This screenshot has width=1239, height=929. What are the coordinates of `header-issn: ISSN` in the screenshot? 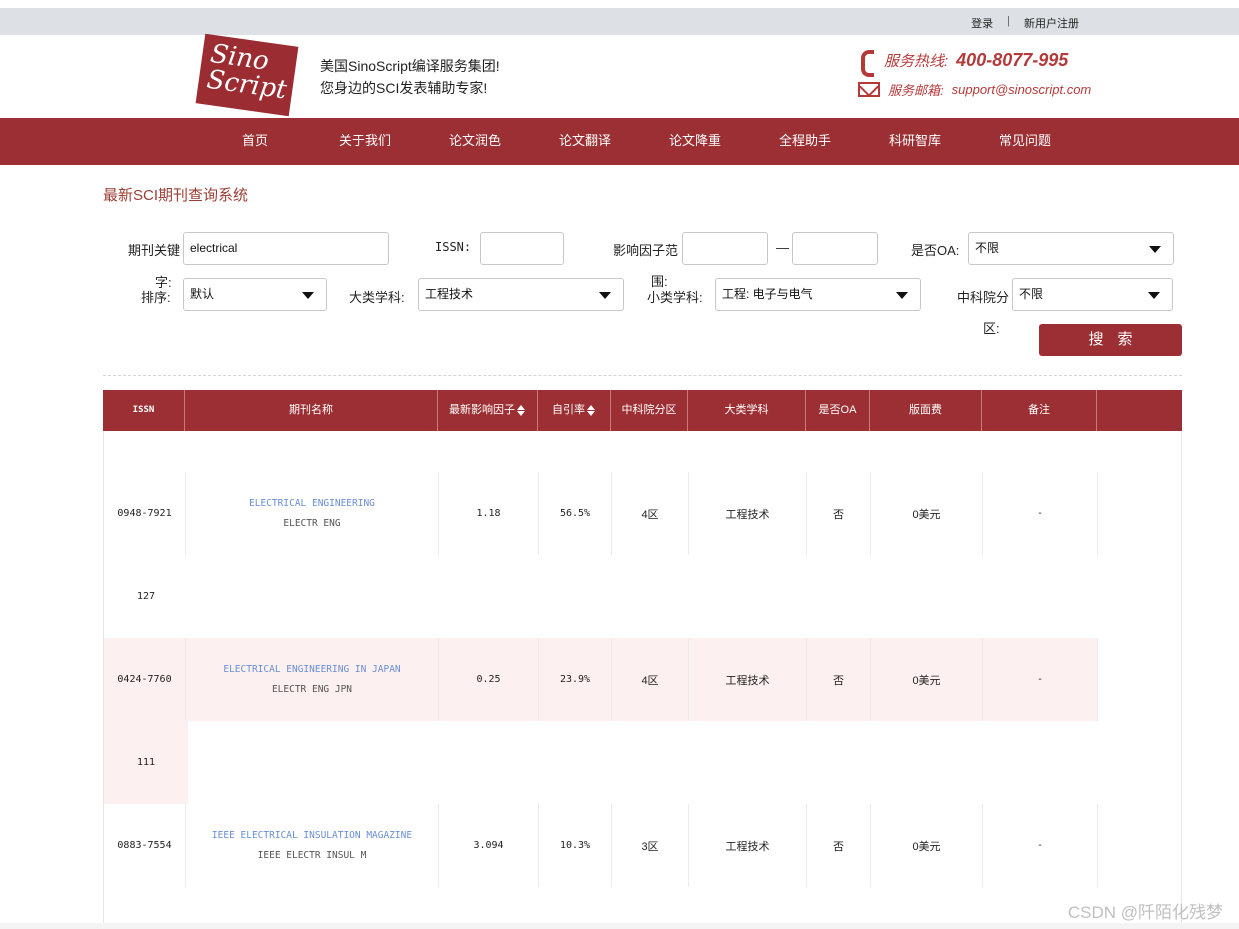 It's located at (144, 410).